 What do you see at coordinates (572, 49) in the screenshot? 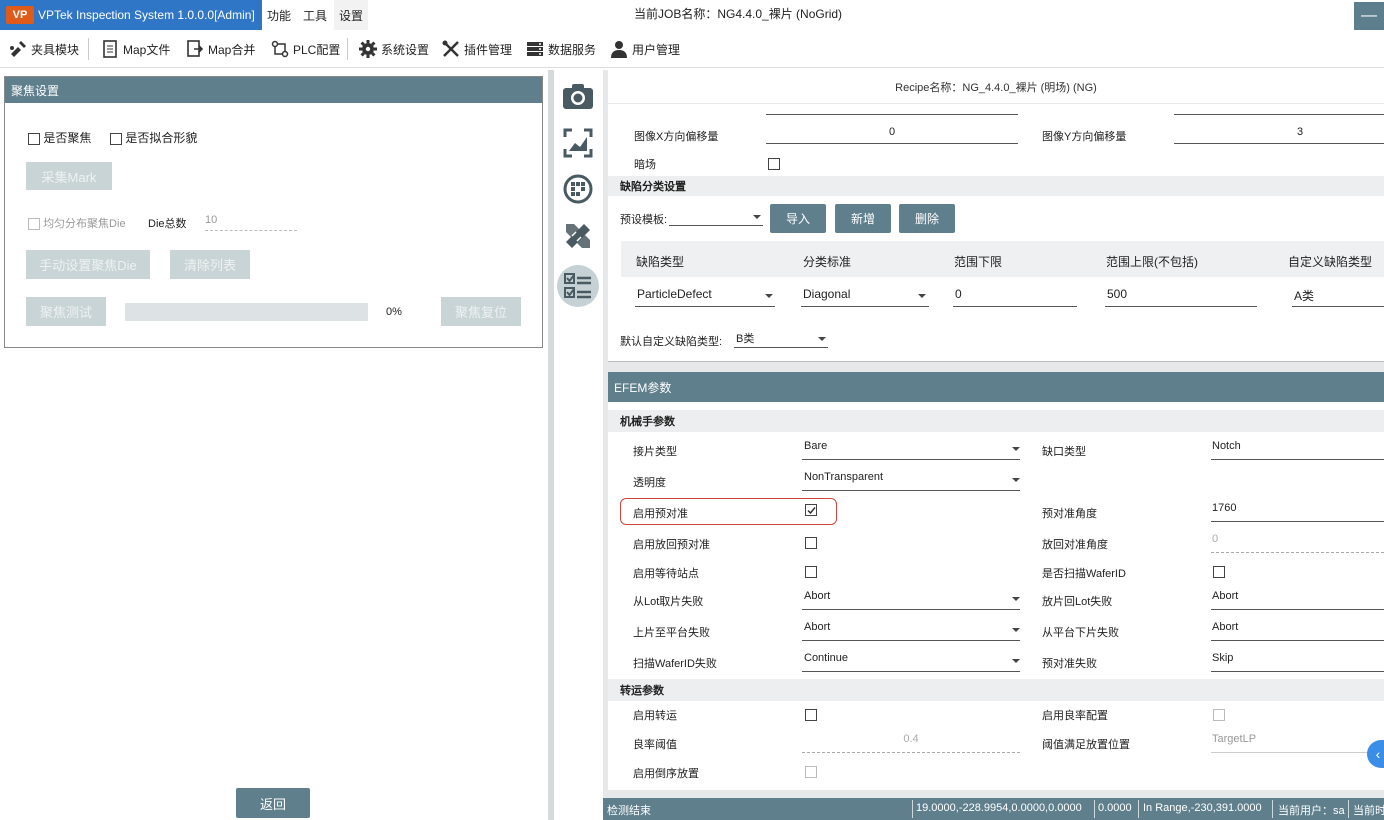
I see `toolbar-label: 数据服务` at bounding box center [572, 49].